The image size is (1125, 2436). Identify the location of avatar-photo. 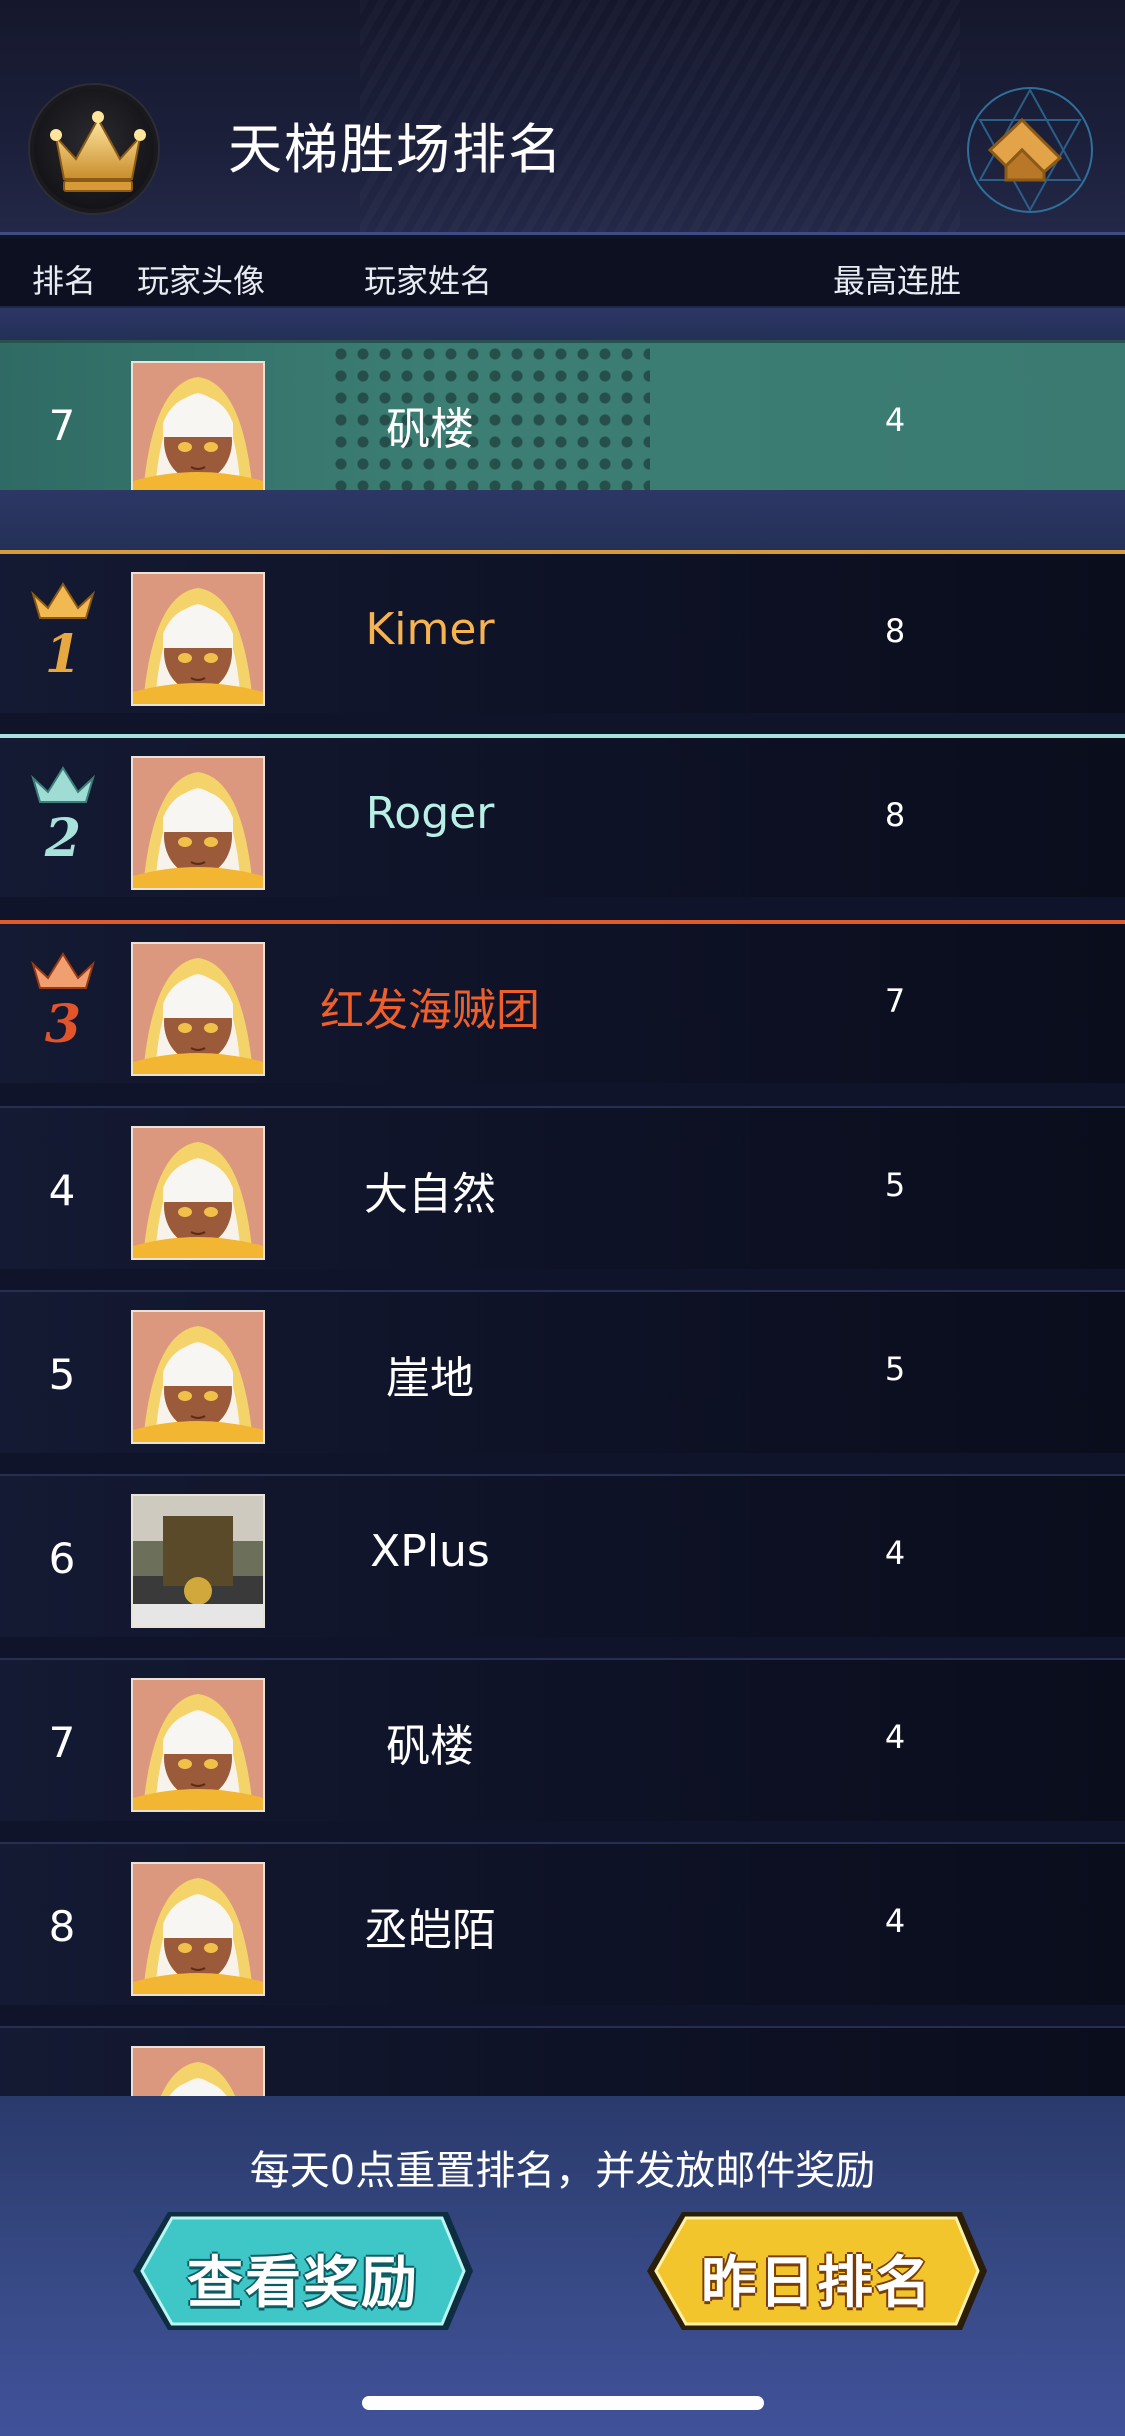
(198, 1561).